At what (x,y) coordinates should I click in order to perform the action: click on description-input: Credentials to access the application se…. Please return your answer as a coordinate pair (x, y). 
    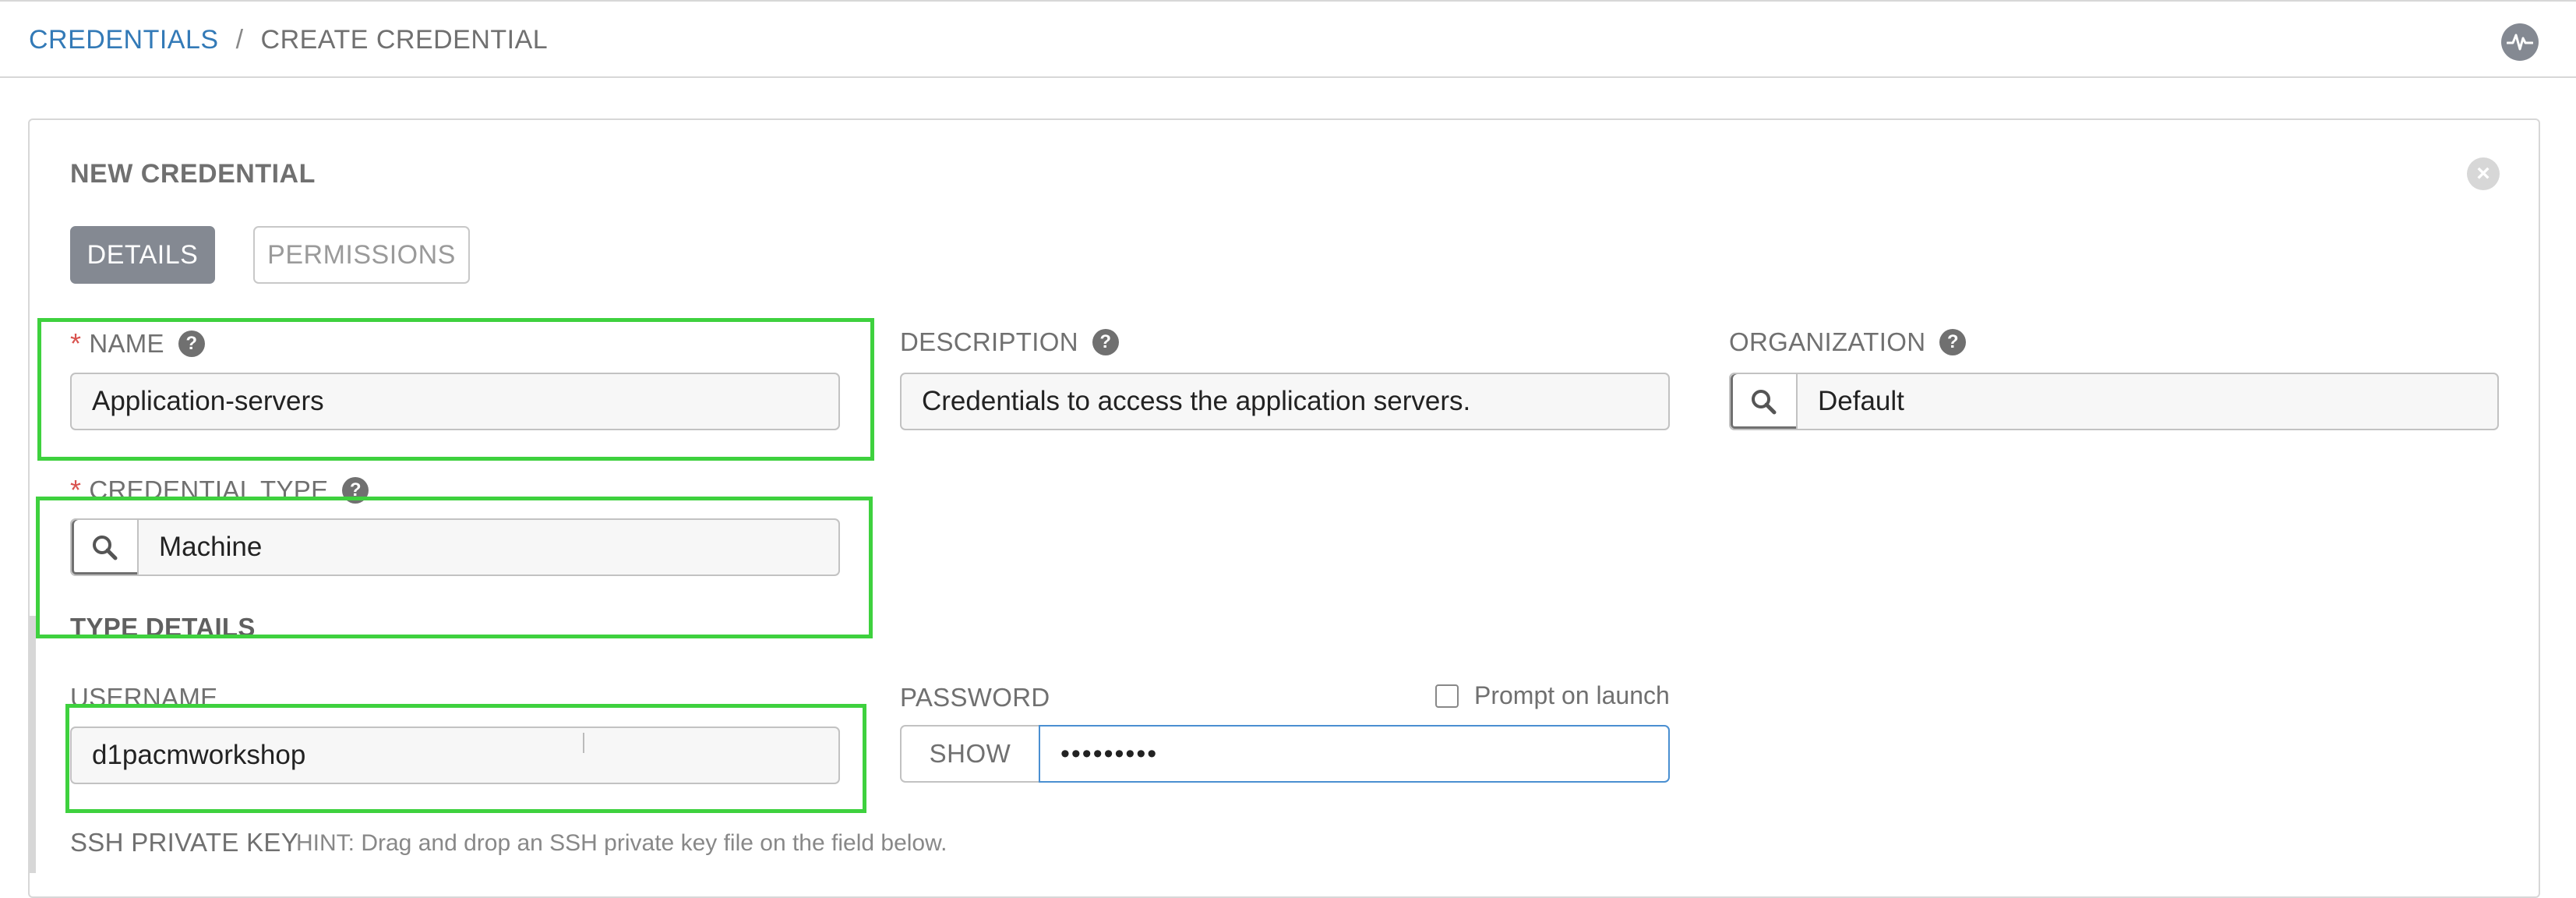
    Looking at the image, I should click on (1285, 401).